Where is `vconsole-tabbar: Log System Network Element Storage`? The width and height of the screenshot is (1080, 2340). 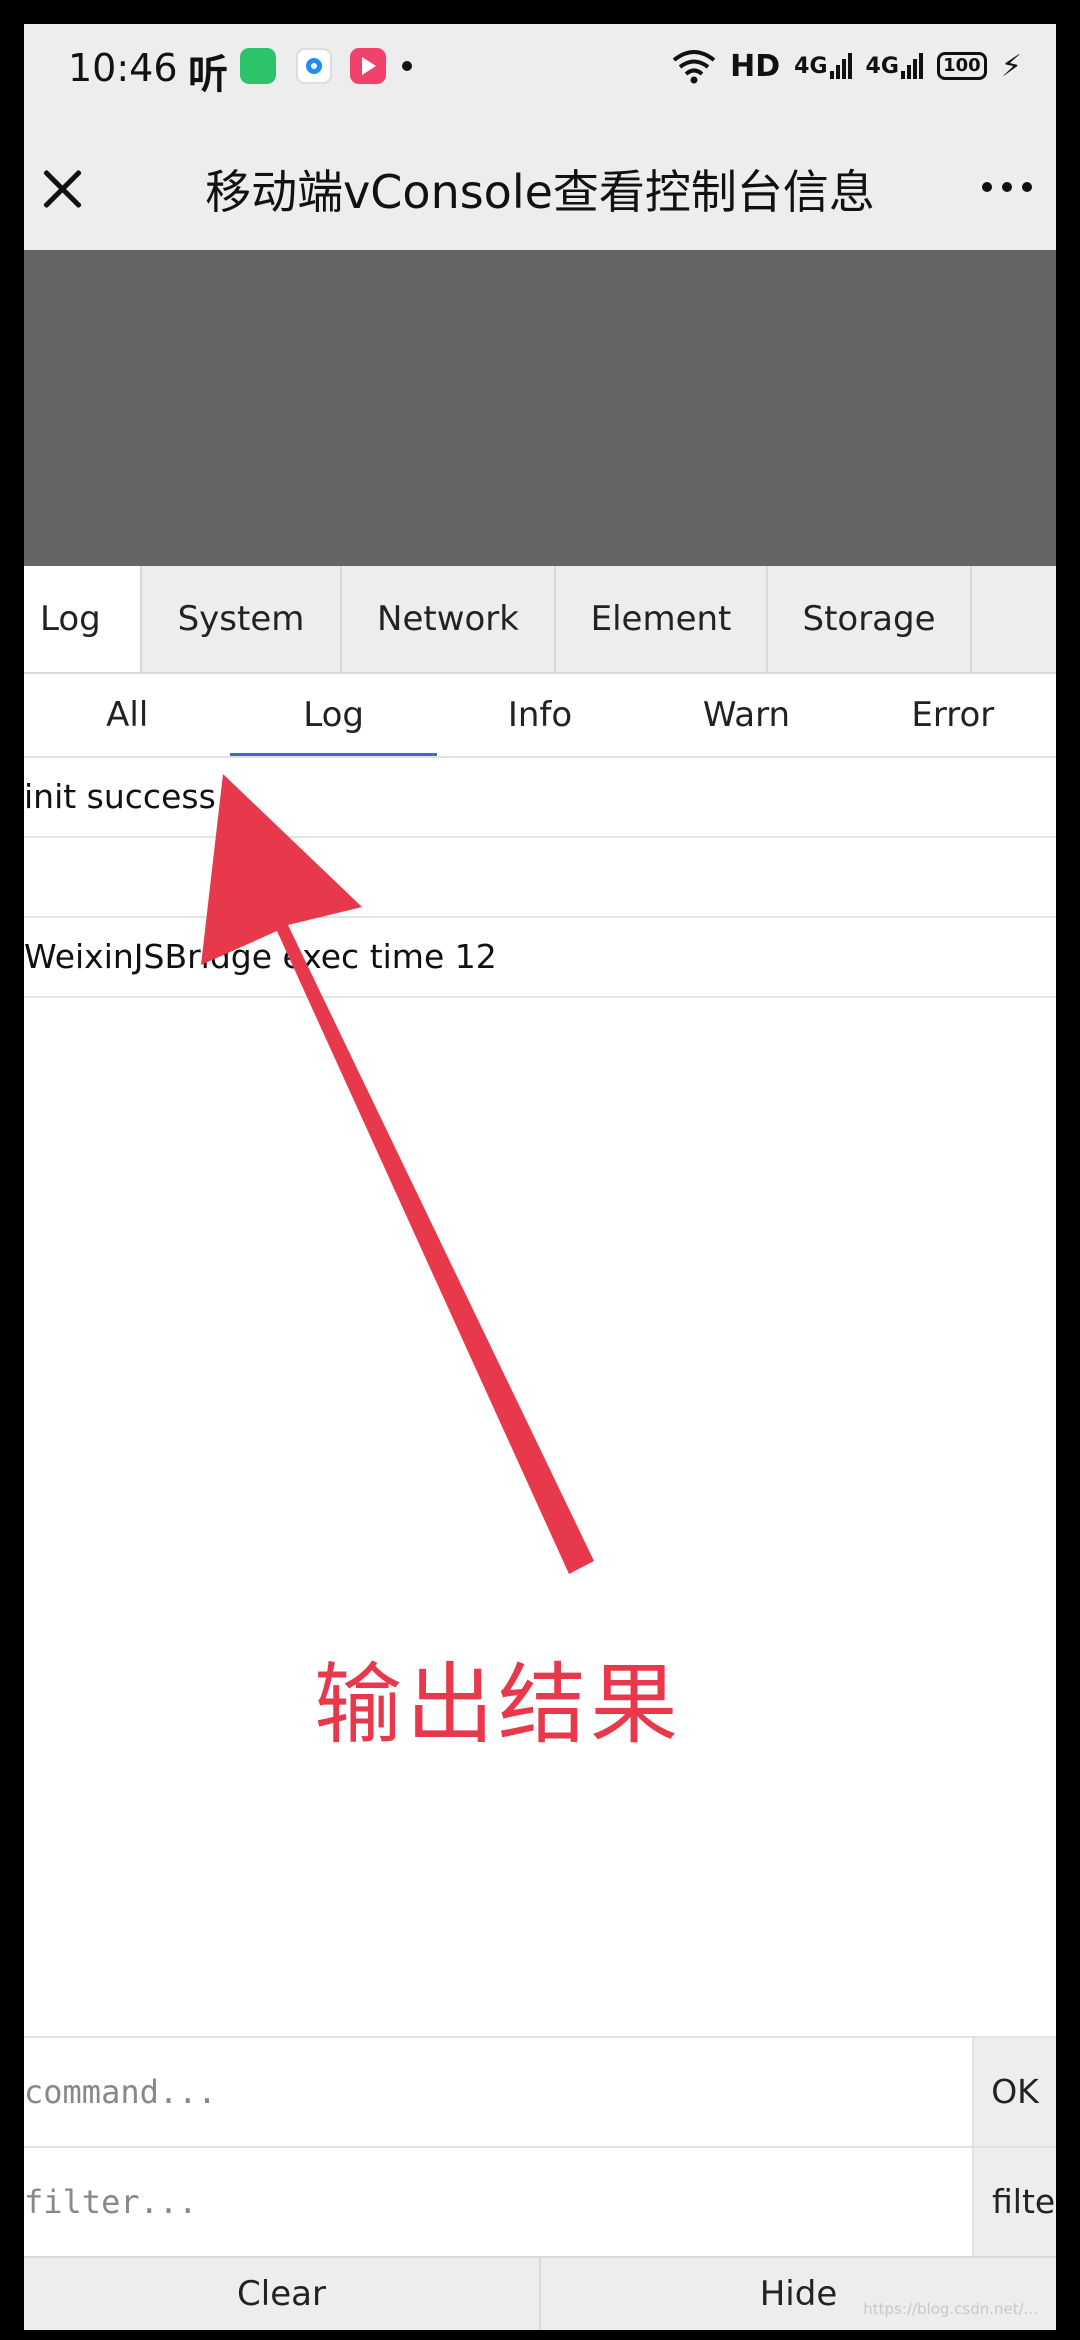 vconsole-tabbar: Log System Network Element Storage is located at coordinates (540, 620).